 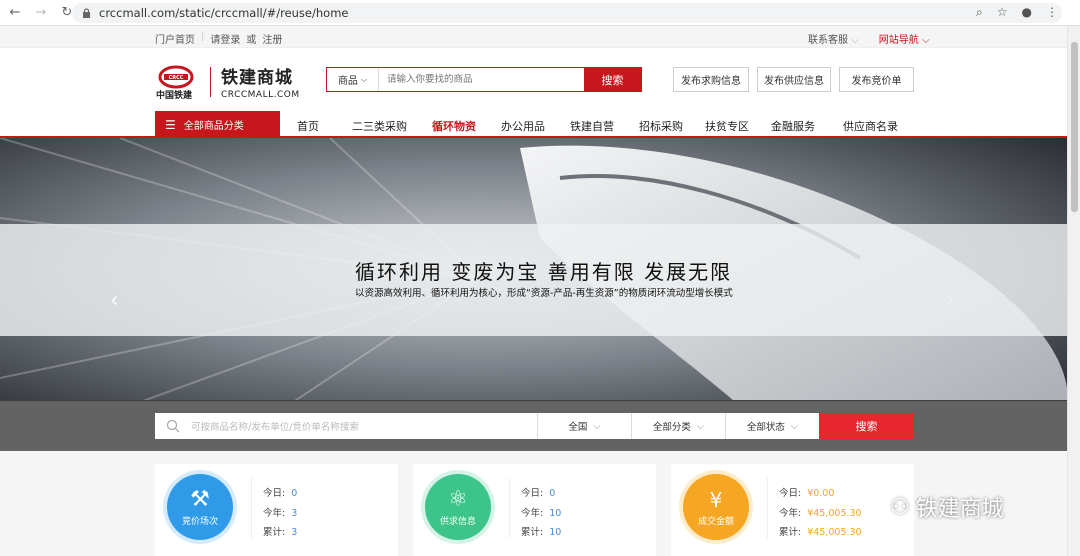 I want to click on menu-icon: ⋮, so click(x=1052, y=12).